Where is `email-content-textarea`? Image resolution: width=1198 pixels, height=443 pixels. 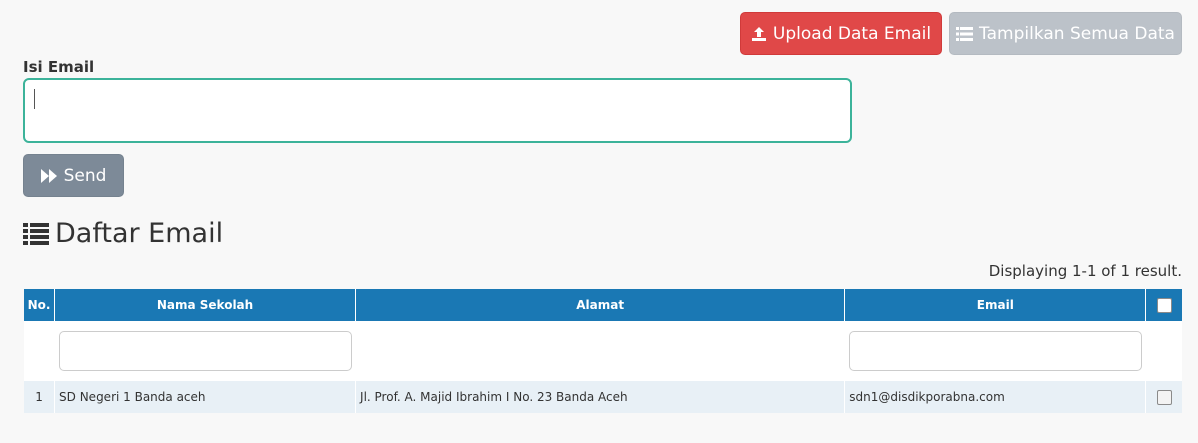
email-content-textarea is located at coordinates (437, 110).